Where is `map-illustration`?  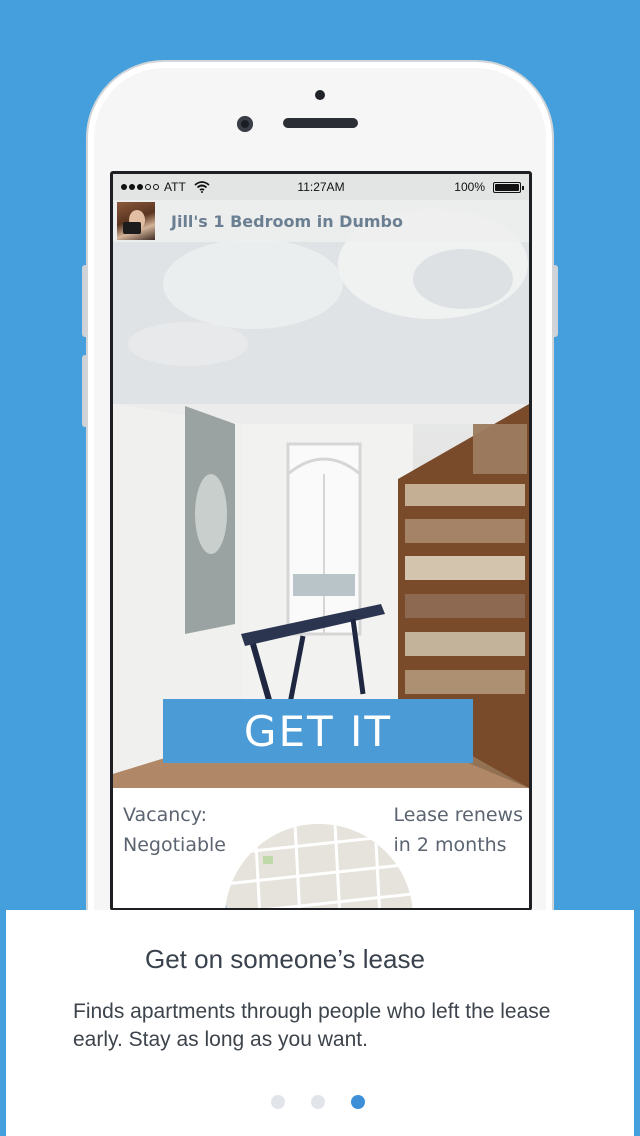 map-illustration is located at coordinates (319, 866).